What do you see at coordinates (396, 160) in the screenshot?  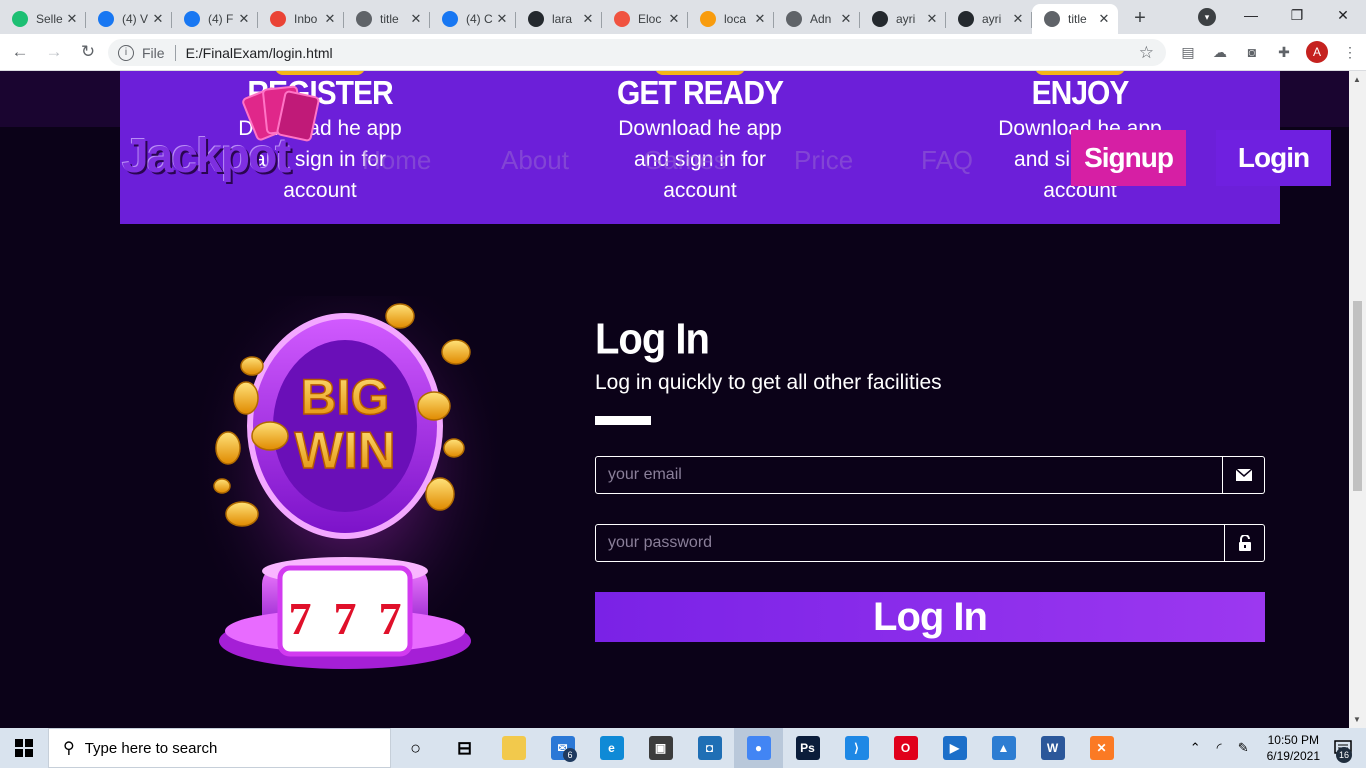 I see `nav-home: Home` at bounding box center [396, 160].